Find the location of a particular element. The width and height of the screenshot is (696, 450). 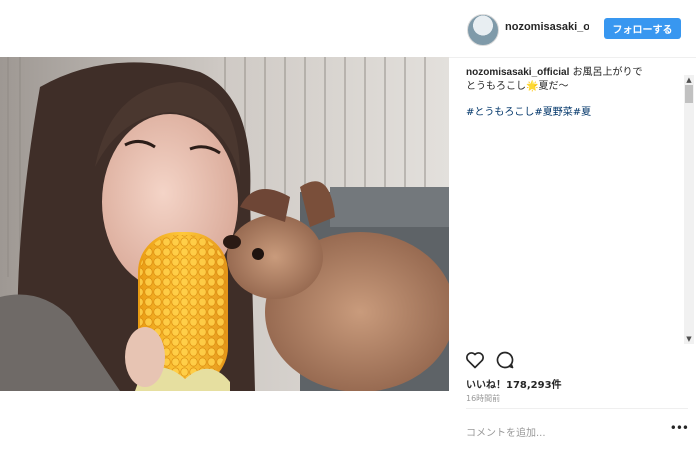

caption-username: nozomisasaki_official is located at coordinates (517, 72).